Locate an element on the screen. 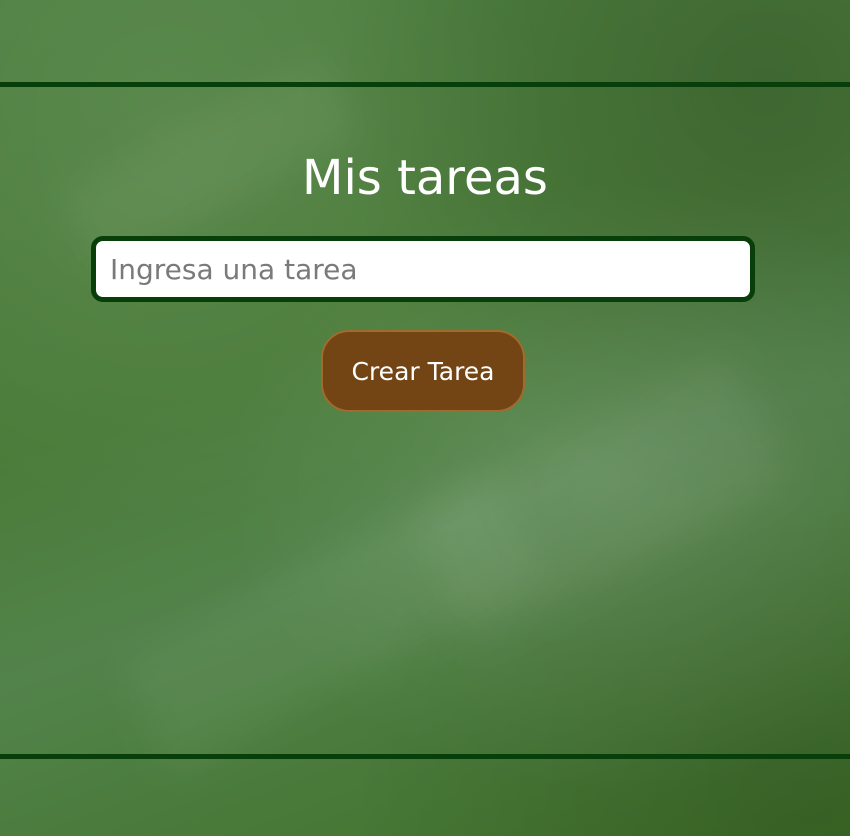 This screenshot has width=850, height=836. create-task-button: Crear Tarea is located at coordinates (423, 371).